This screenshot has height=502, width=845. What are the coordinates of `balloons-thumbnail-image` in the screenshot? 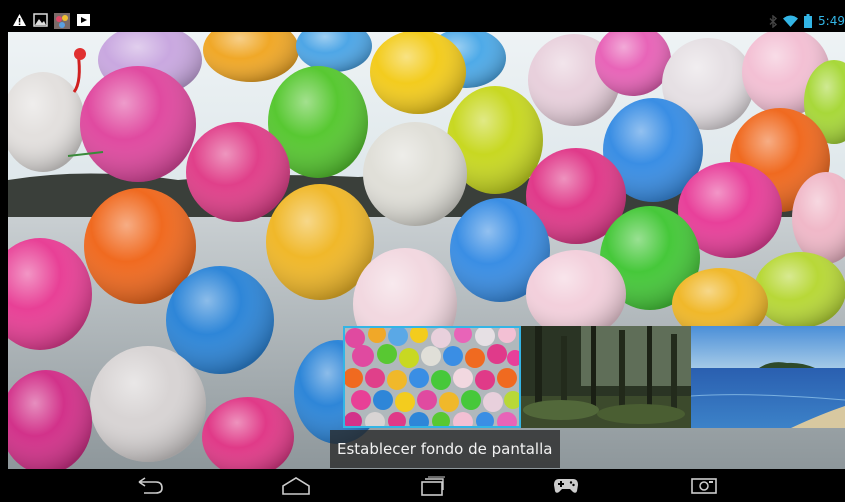 It's located at (432, 377).